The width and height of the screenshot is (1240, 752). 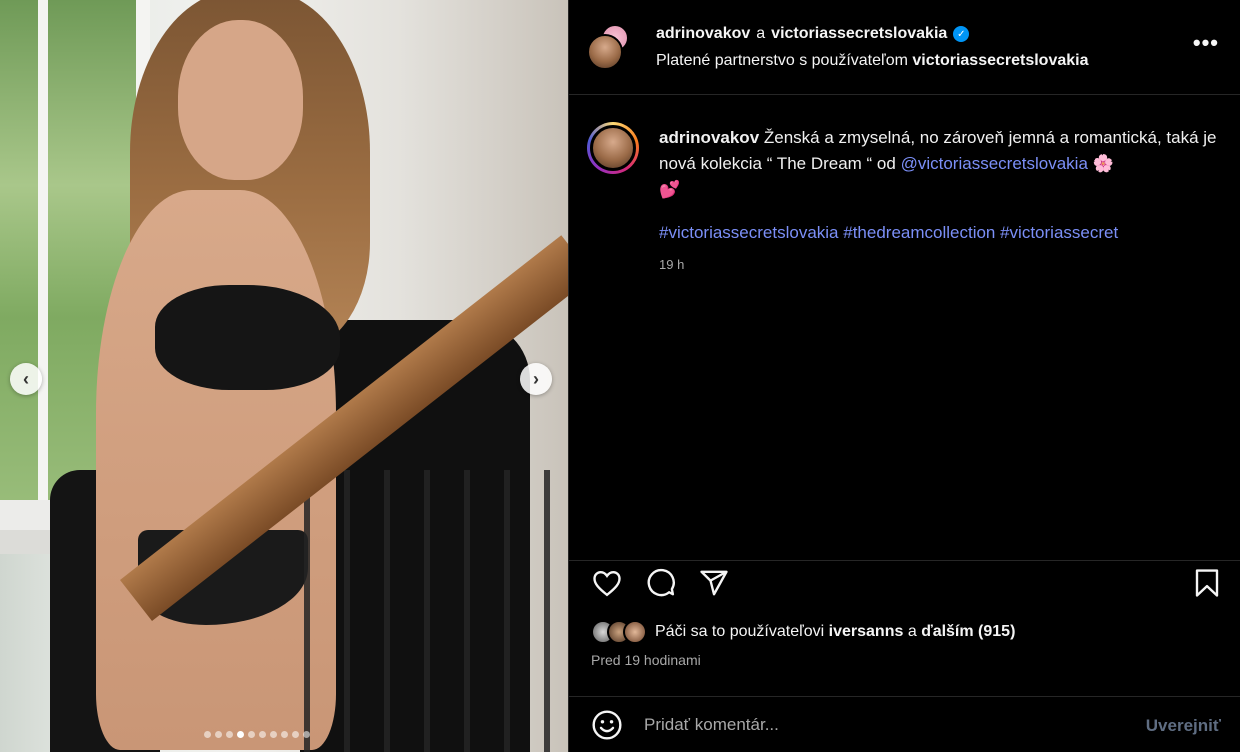 I want to click on comment-button, so click(x=661, y=583).